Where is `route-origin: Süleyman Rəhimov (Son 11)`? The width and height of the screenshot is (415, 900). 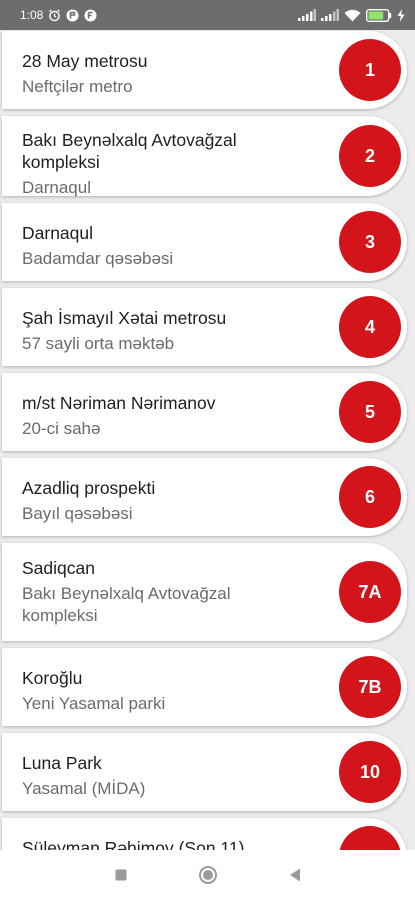
route-origin: Süleyman Rəhimov (Son 11) is located at coordinates (133, 844).